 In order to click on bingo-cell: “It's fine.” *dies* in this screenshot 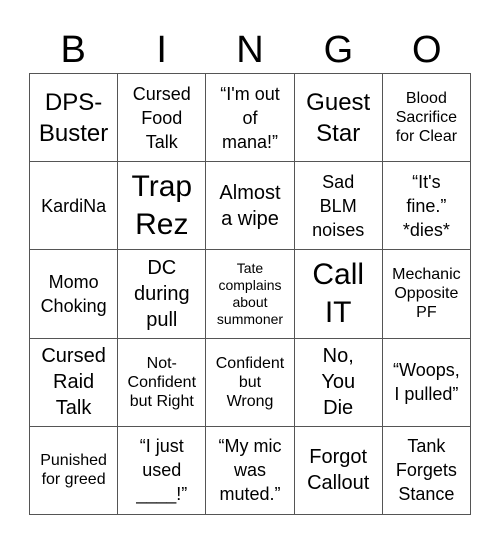, I will do `click(426, 206)`.